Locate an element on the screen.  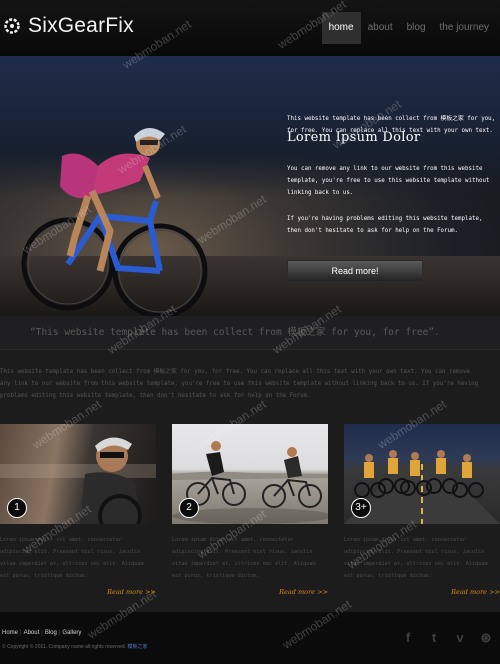
card-read-more-2: Read more >> is located at coordinates (250, 592).